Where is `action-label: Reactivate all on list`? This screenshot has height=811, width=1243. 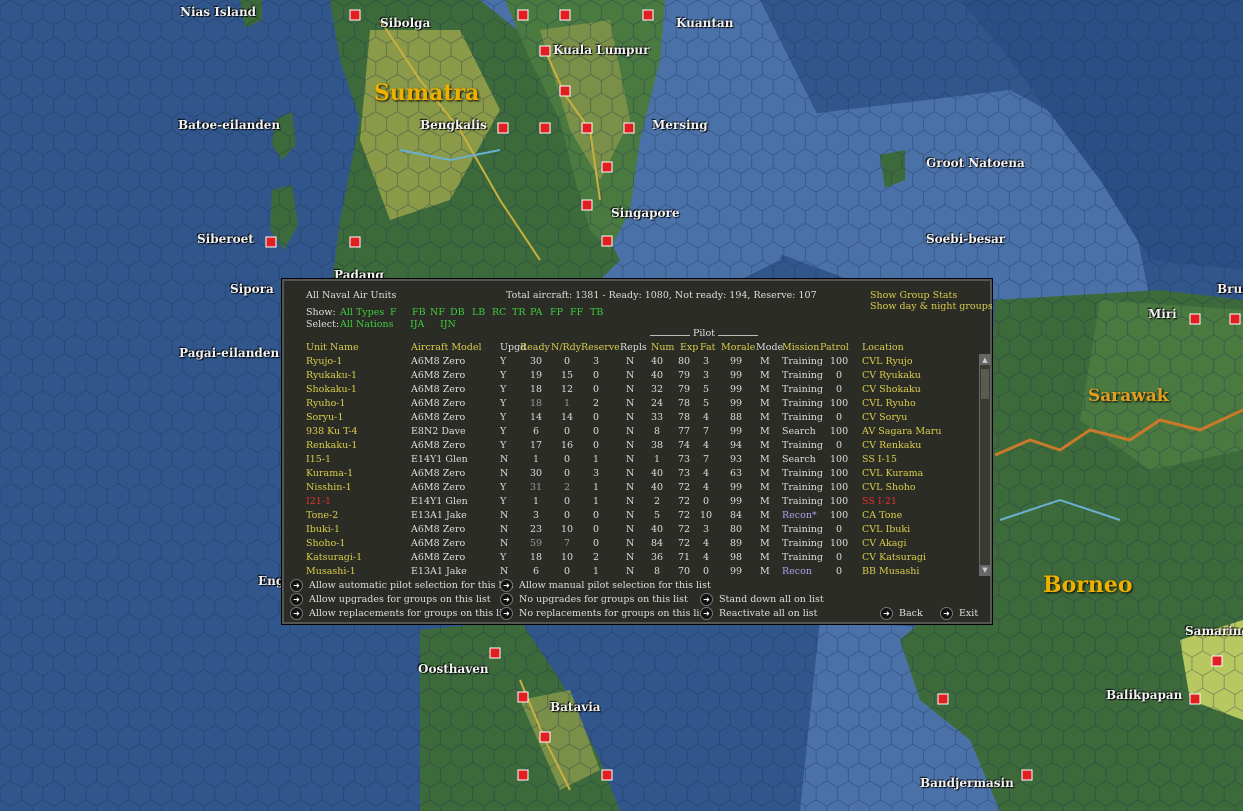 action-label: Reactivate all on list is located at coordinates (768, 613).